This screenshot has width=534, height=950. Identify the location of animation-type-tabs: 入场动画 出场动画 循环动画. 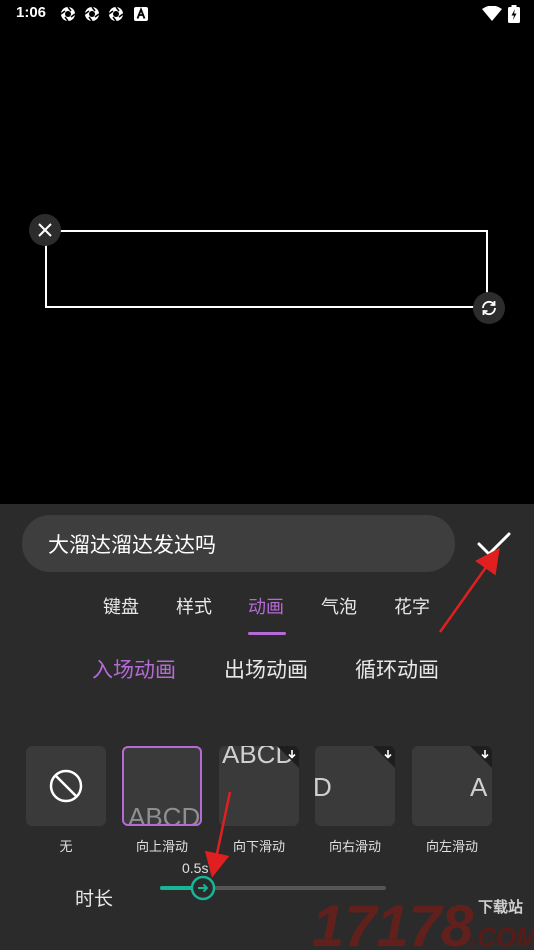
(267, 672).